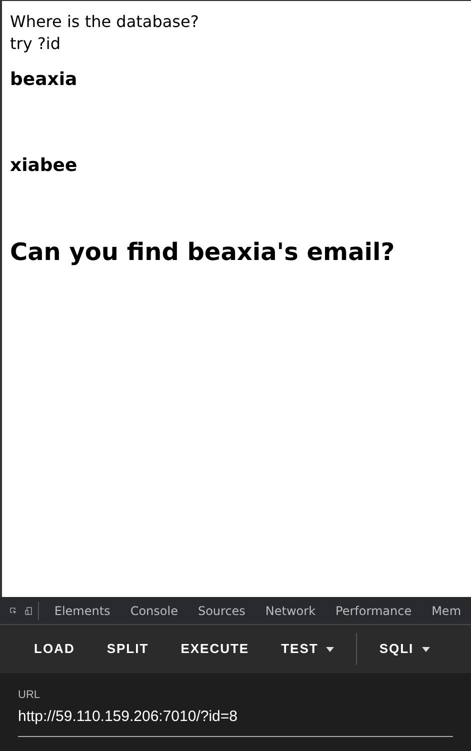 Image resolution: width=471 pixels, height=751 pixels. What do you see at coordinates (82, 611) in the screenshot?
I see `devtools-tab: Elements` at bounding box center [82, 611].